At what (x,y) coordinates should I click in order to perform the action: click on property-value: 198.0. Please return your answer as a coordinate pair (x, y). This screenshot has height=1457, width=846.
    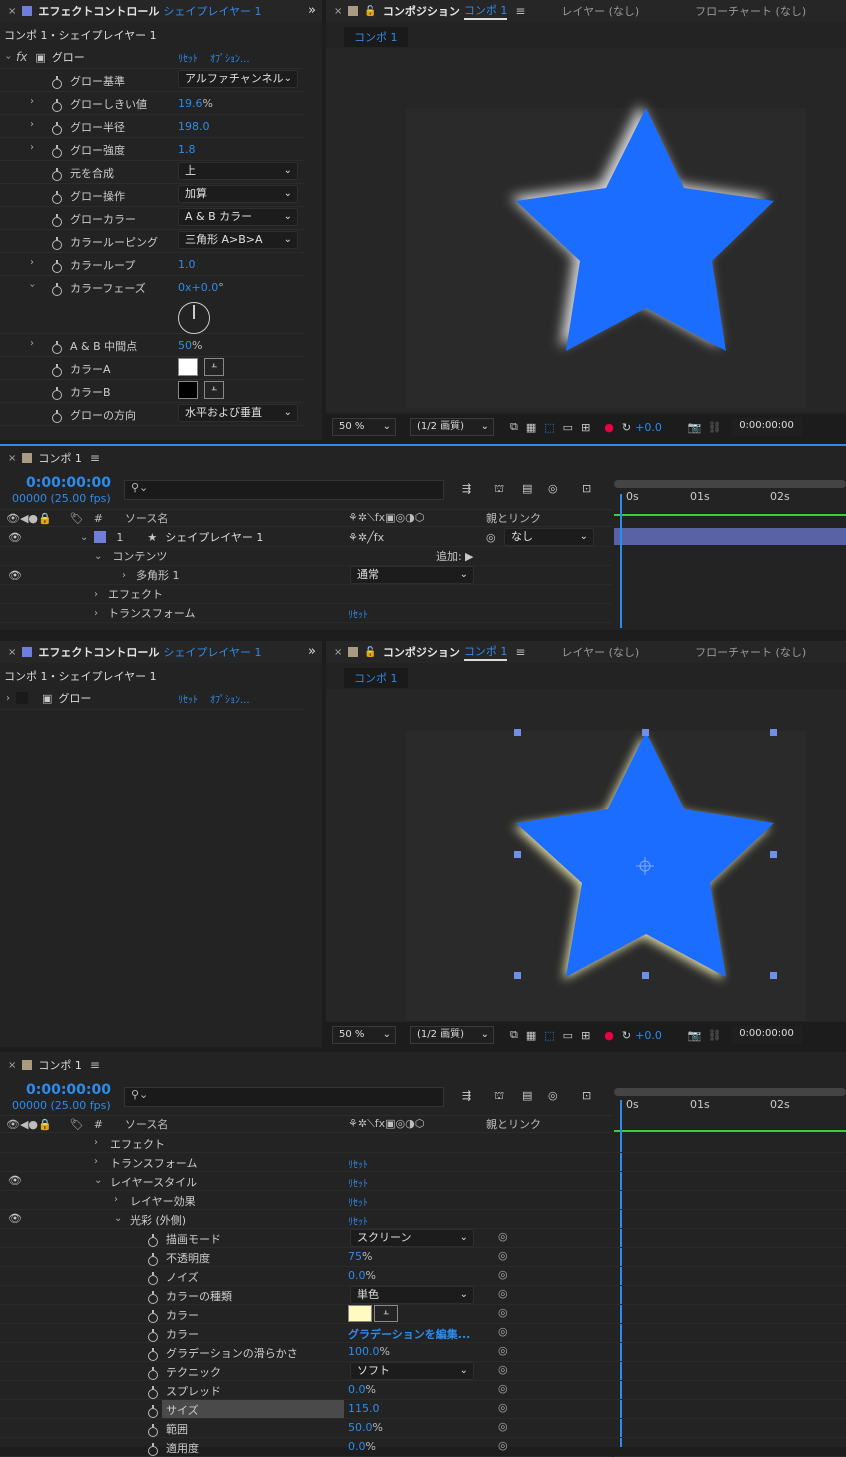
    Looking at the image, I should click on (194, 126).